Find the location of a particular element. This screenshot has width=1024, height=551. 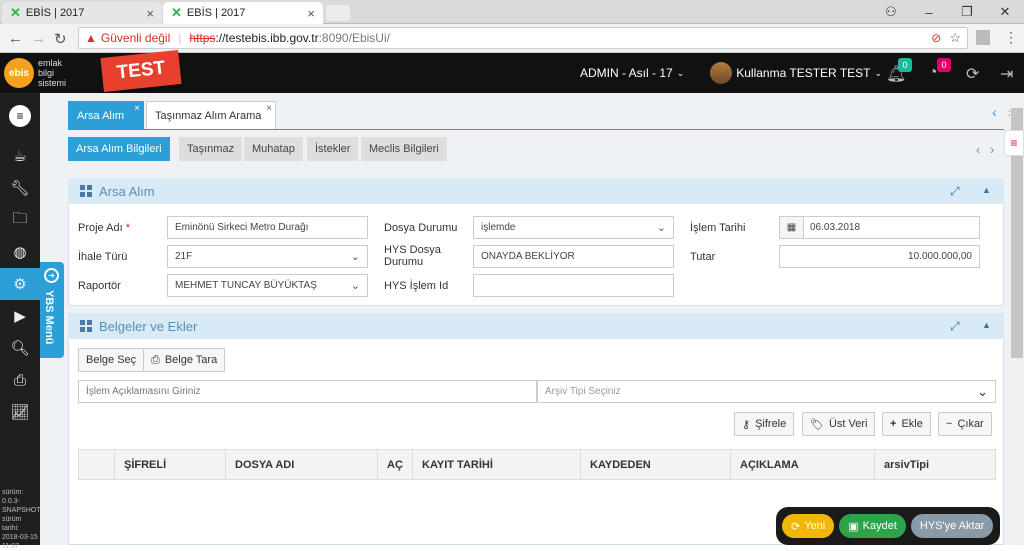

logout-icon: ⇥ is located at coordinates (1006, 74).